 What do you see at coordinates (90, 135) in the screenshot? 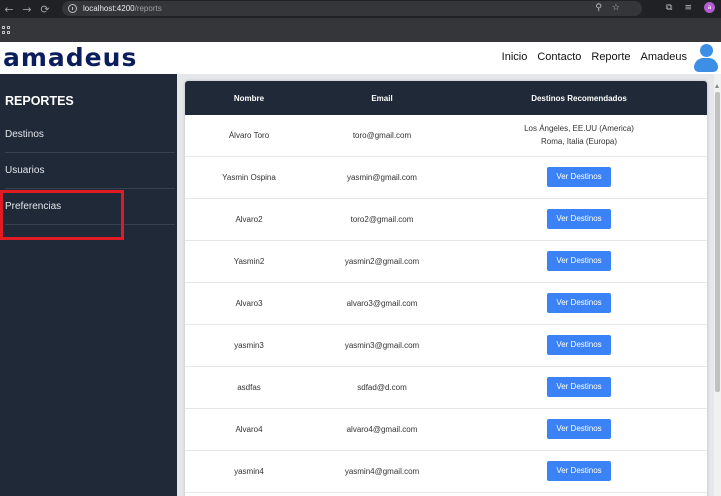
I see `sidebar-item-destinos: Destinos` at bounding box center [90, 135].